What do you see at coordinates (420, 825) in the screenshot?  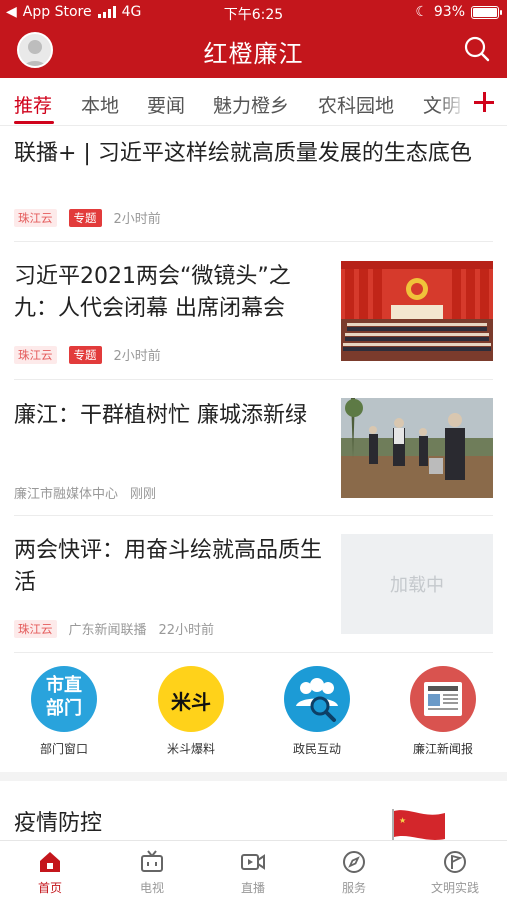 I see `flag-decoration-icon: ★` at bounding box center [420, 825].